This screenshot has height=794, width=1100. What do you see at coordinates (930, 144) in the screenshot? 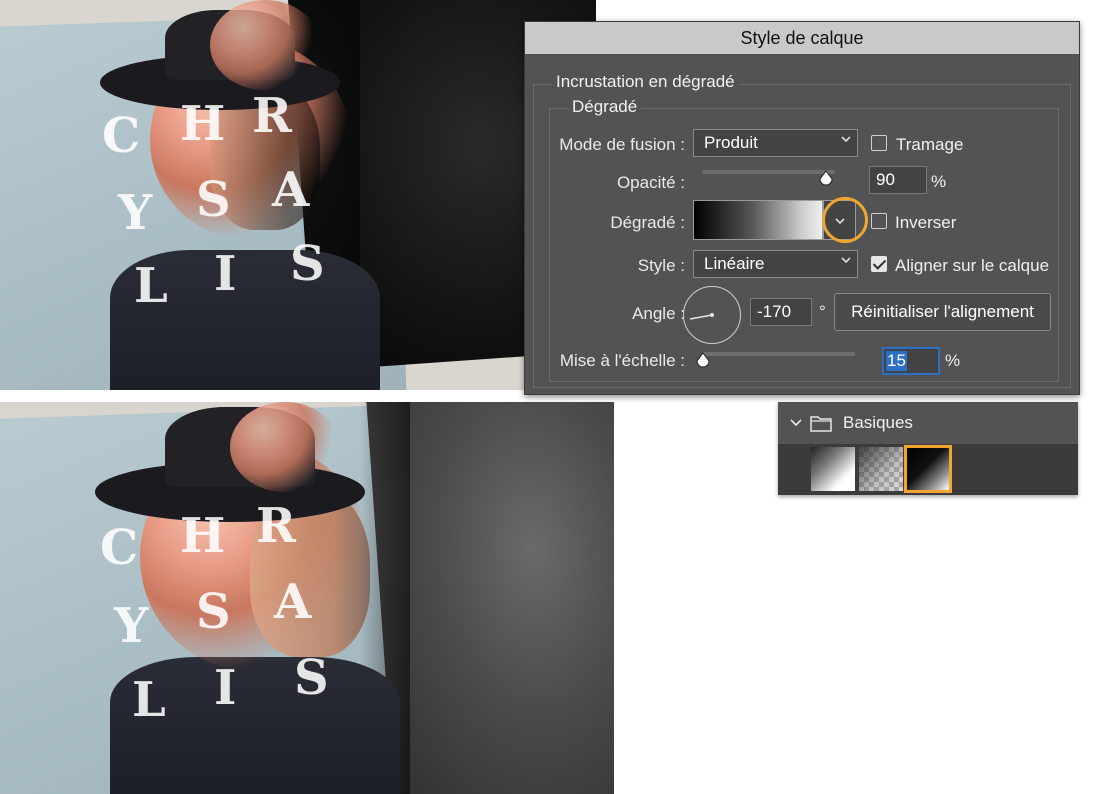
I see `dither-label: Tramage` at bounding box center [930, 144].